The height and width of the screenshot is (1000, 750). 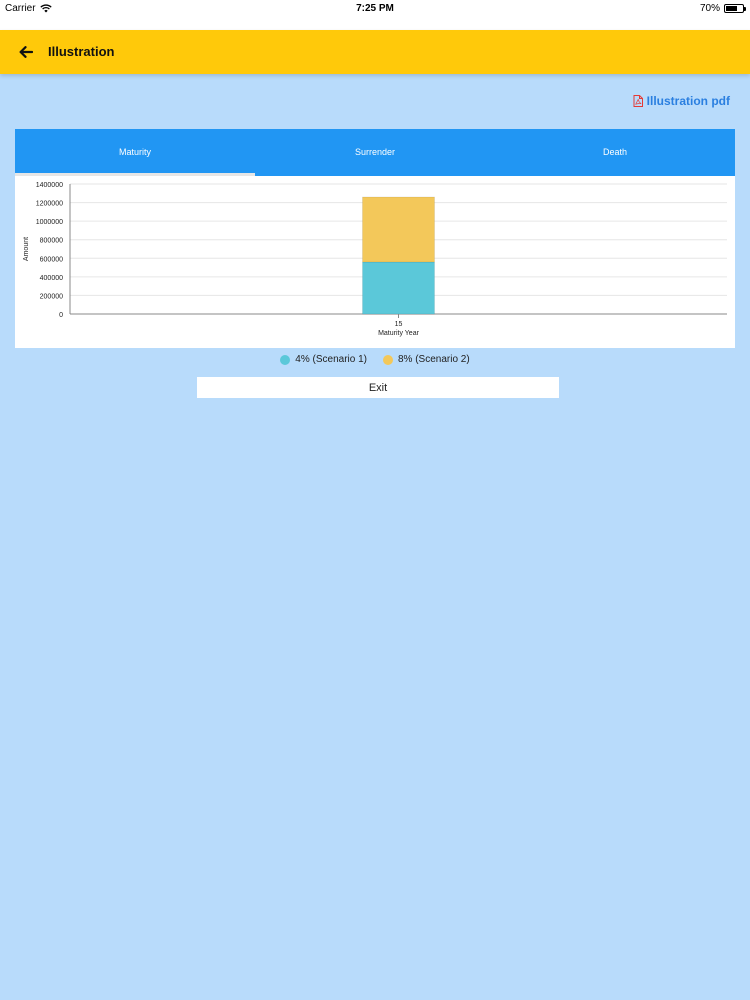 I want to click on battery-fill, so click(x=732, y=8).